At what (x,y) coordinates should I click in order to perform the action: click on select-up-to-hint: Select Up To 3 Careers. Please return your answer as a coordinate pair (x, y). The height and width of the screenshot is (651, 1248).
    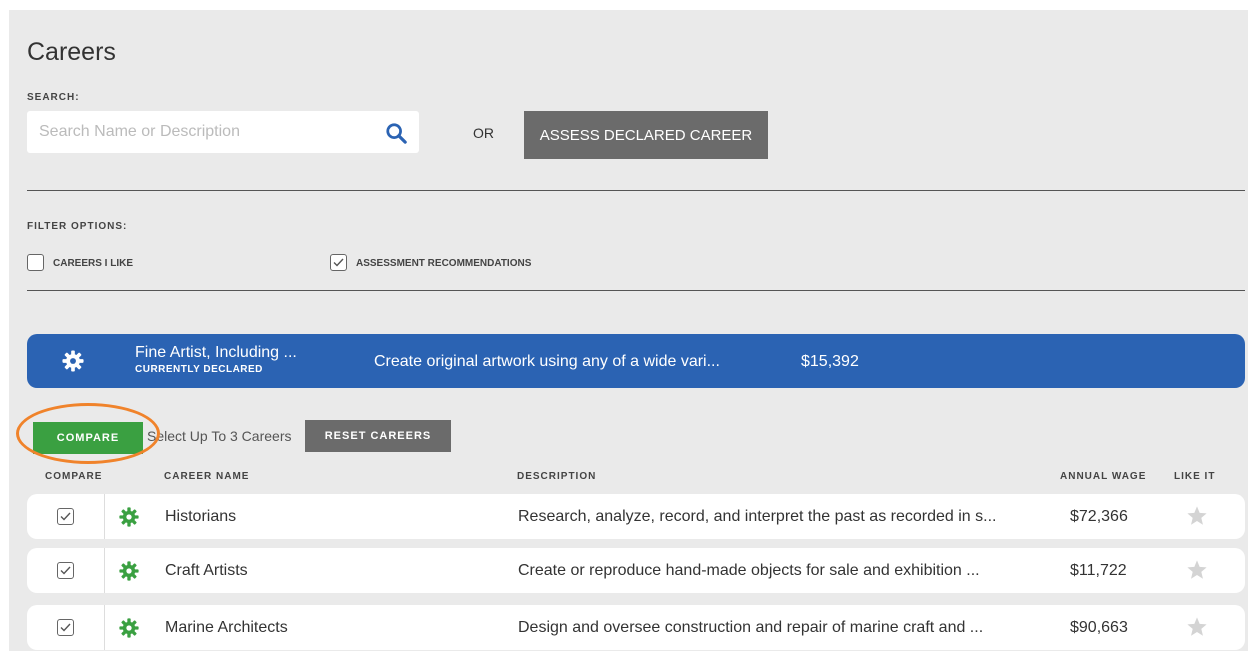
    Looking at the image, I should click on (219, 436).